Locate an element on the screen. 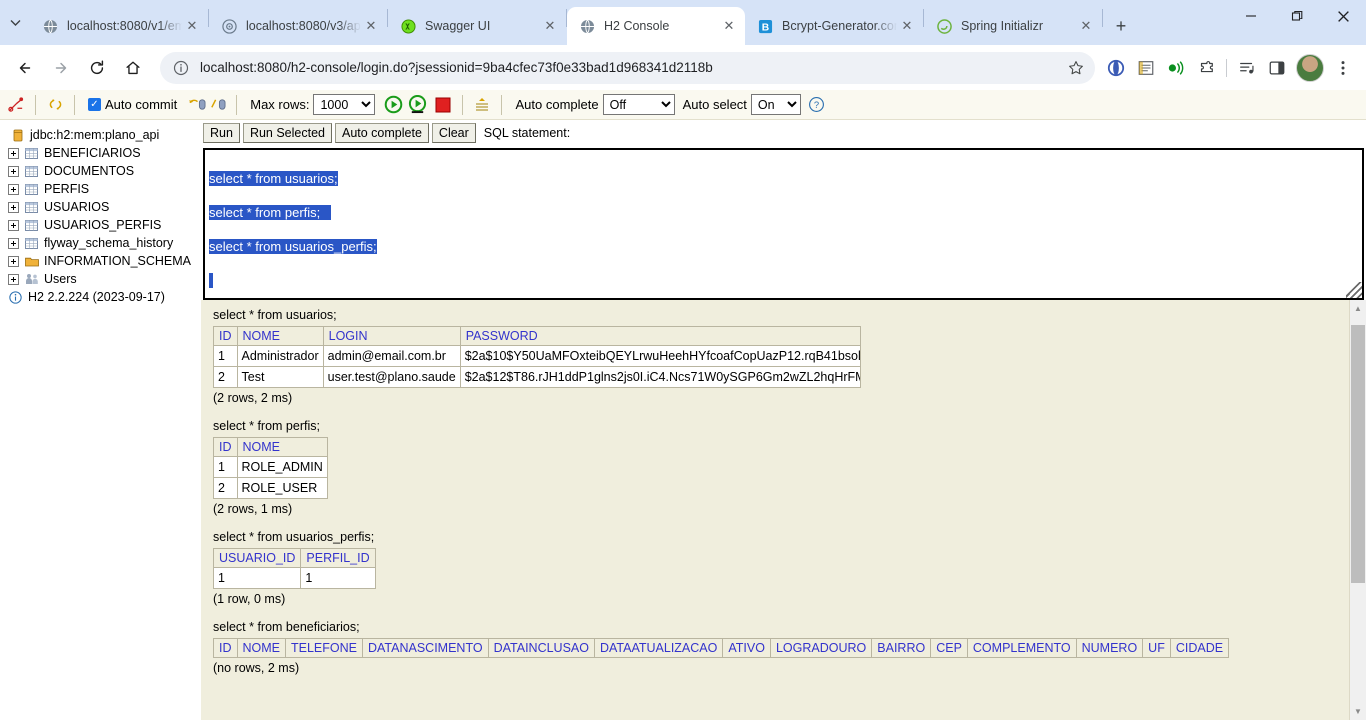 The height and width of the screenshot is (720, 1366). browser-tab: B Bcrypt-Generator.com ✕ is located at coordinates (834, 26).